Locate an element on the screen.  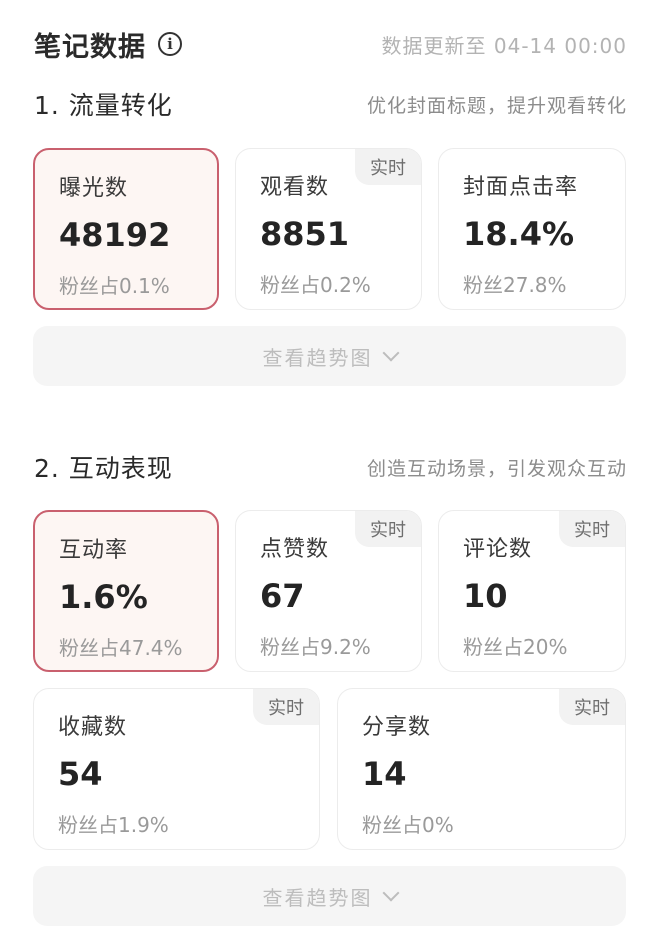
view-trend-button-engagement: 查看趋势图 is located at coordinates (329, 896).